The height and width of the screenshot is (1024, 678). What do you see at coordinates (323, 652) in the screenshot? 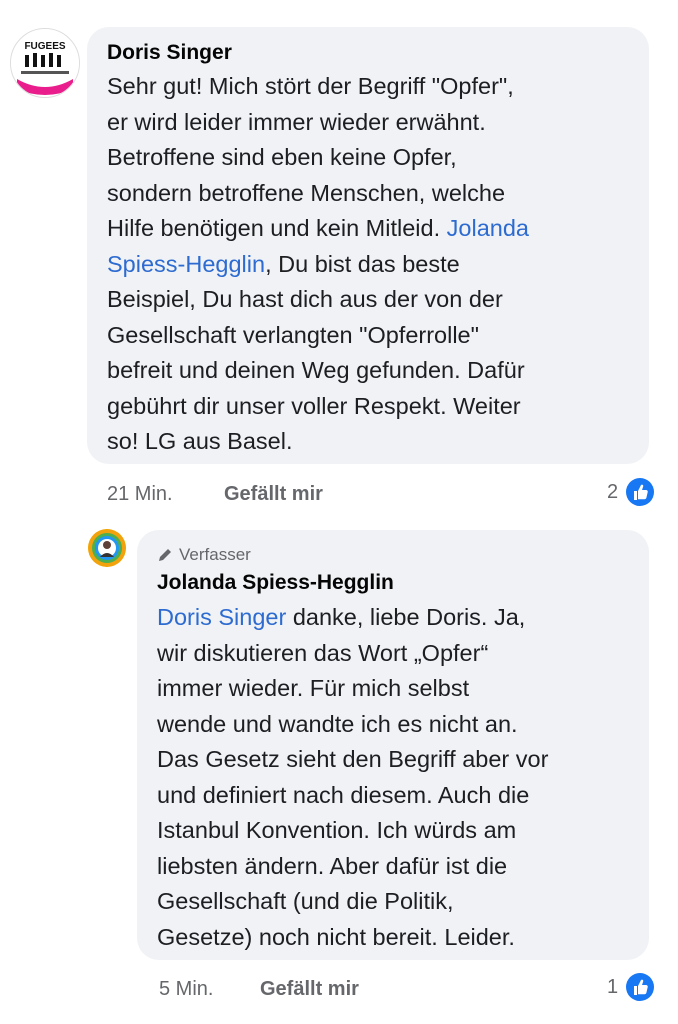
I see `comment-text-segment: wir diskutieren das Wort „Opfer“` at bounding box center [323, 652].